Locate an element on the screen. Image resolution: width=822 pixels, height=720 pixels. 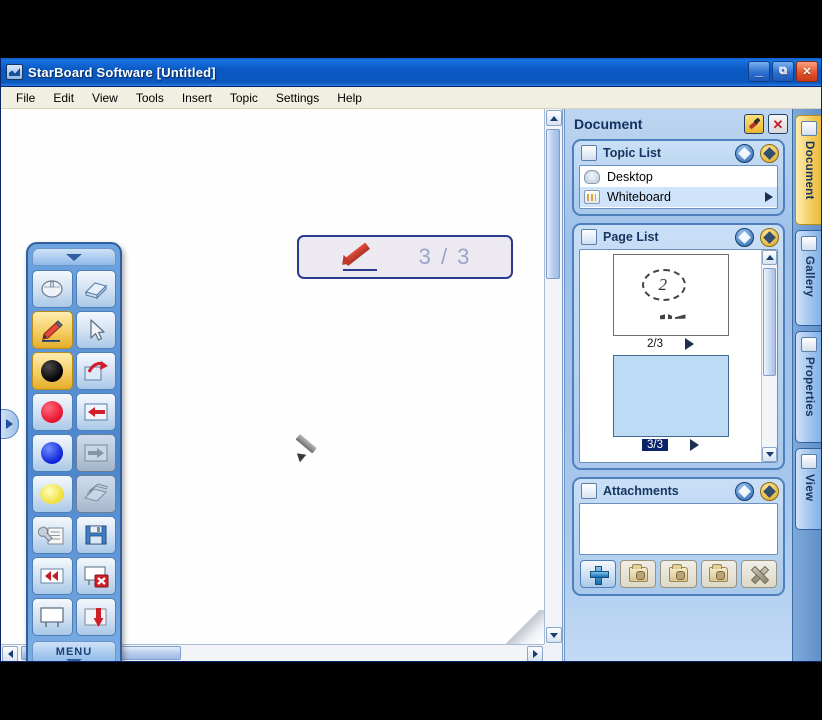
red-color is located at coordinates (52, 412).